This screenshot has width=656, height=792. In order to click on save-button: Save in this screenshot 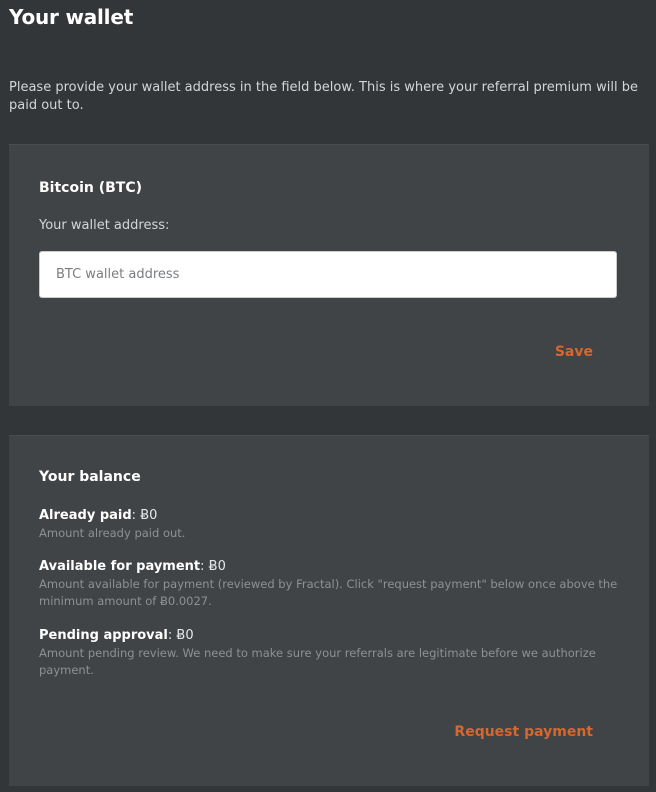, I will do `click(574, 352)`.